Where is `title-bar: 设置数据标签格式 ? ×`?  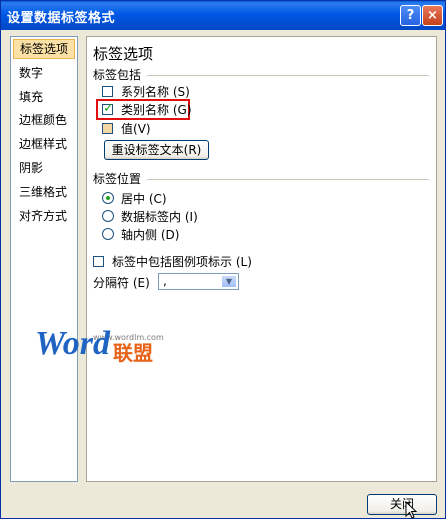 title-bar: 设置数据标签格式 ? × is located at coordinates (223, 15).